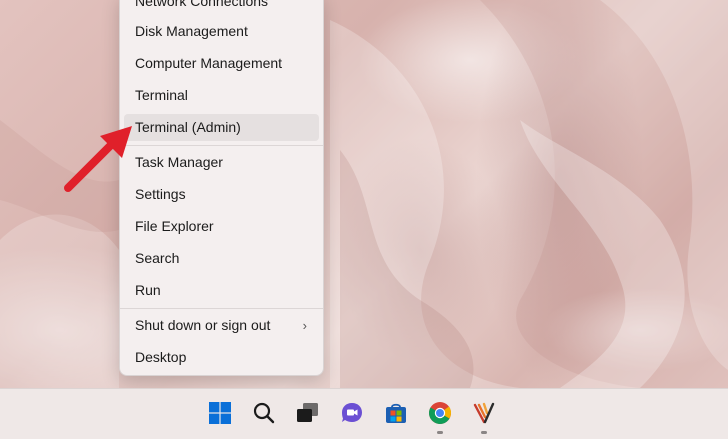 The height and width of the screenshot is (439, 728). I want to click on menu-item-label: Shut down or sign out, so click(203, 325).